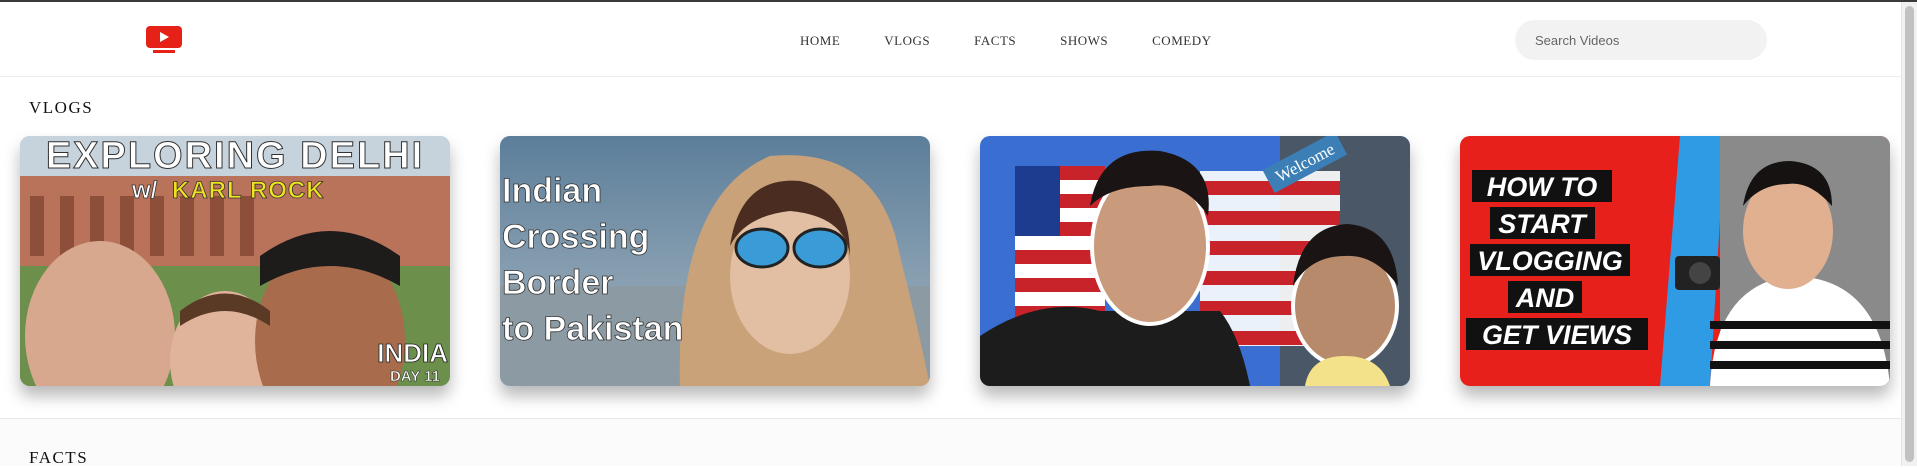 The image size is (1917, 468). Describe the element at coordinates (415, 376) in the screenshot. I see `thumb-badge: DAY 11` at that location.